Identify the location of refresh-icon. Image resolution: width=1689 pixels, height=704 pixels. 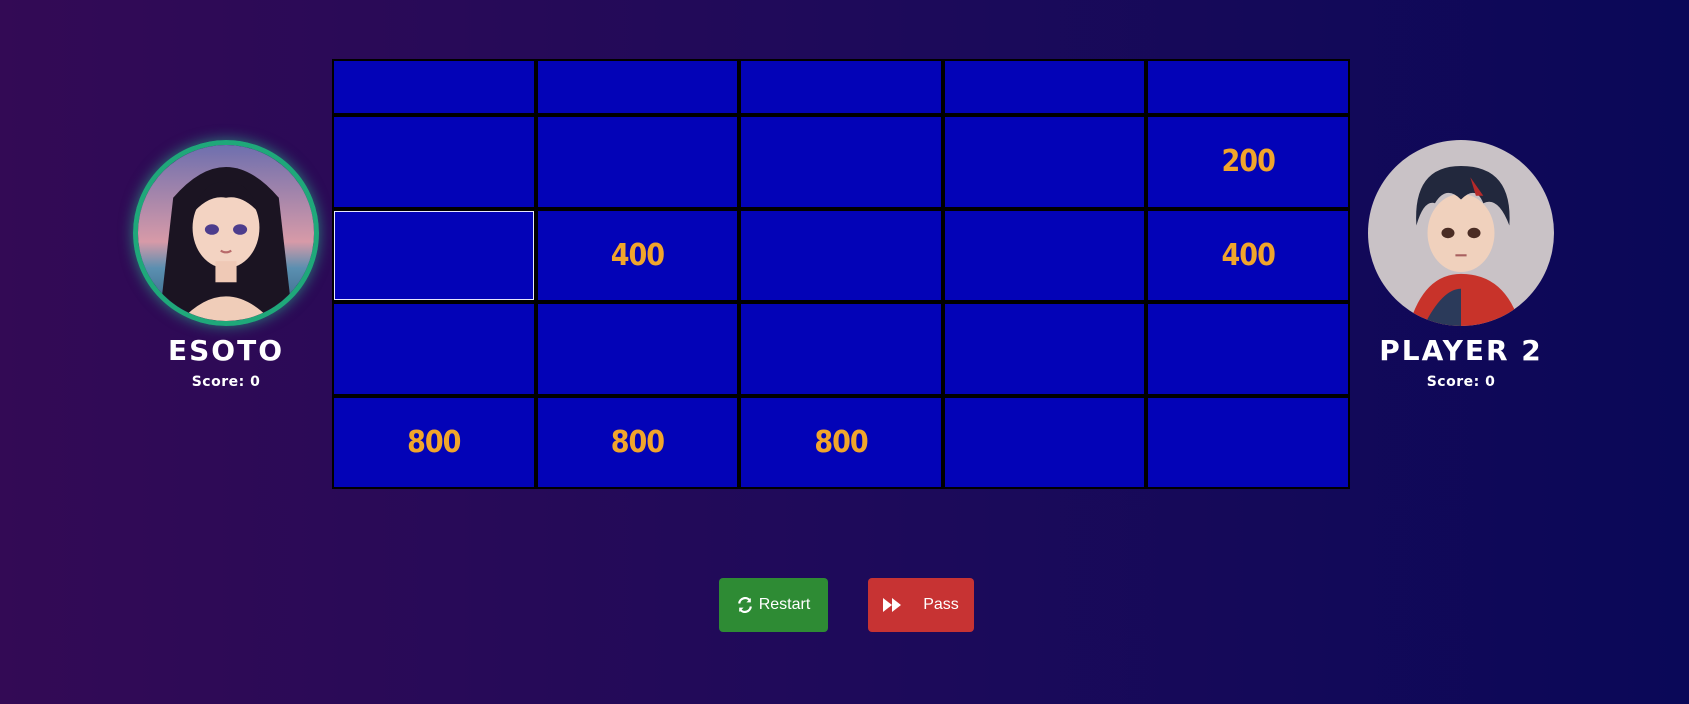
(744, 605).